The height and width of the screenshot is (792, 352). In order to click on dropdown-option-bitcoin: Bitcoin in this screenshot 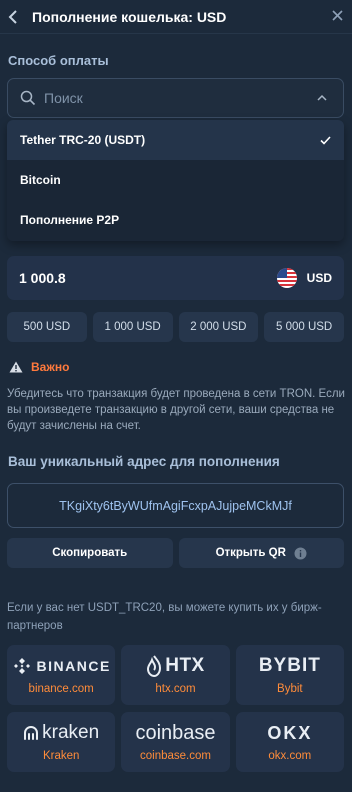, I will do `click(175, 180)`.